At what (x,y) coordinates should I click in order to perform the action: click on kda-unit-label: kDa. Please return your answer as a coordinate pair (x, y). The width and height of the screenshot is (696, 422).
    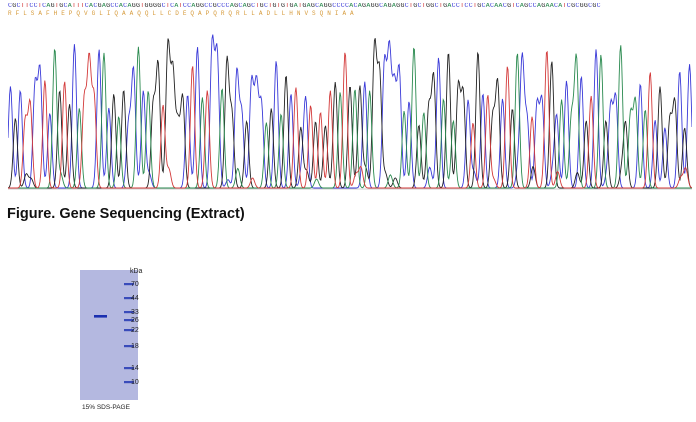
    Looking at the image, I should click on (136, 271).